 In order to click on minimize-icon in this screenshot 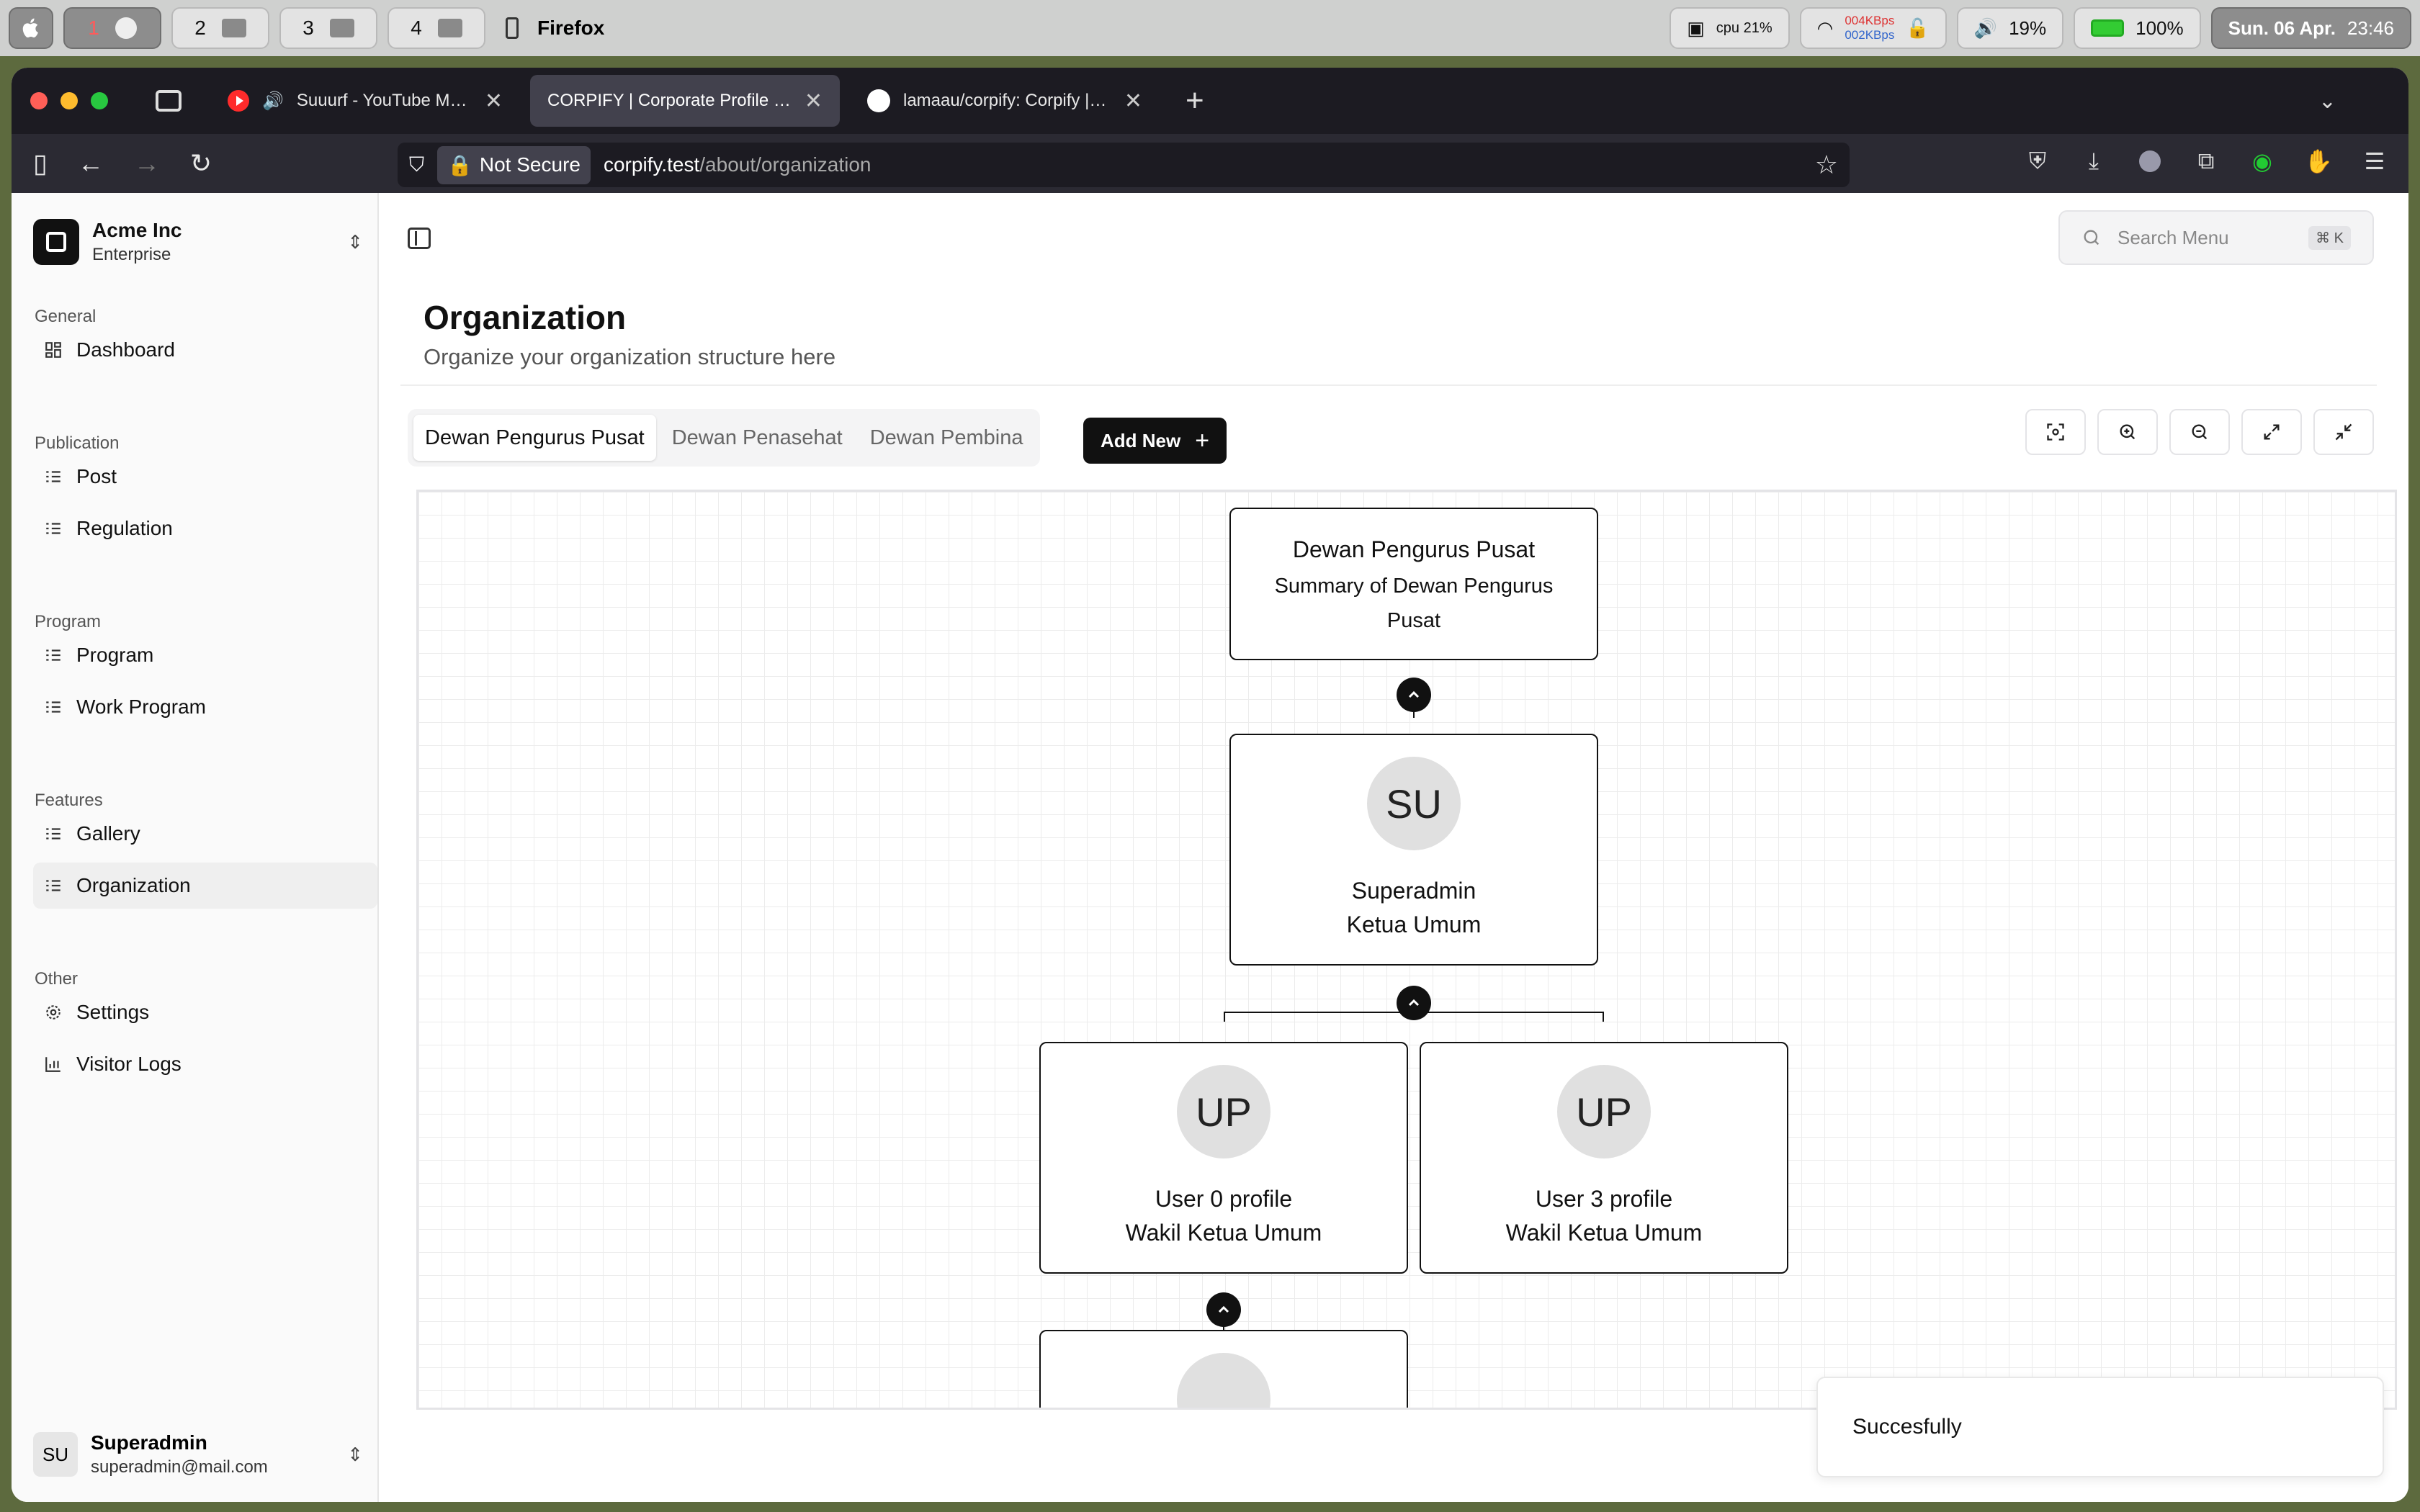, I will do `click(2343, 432)`.